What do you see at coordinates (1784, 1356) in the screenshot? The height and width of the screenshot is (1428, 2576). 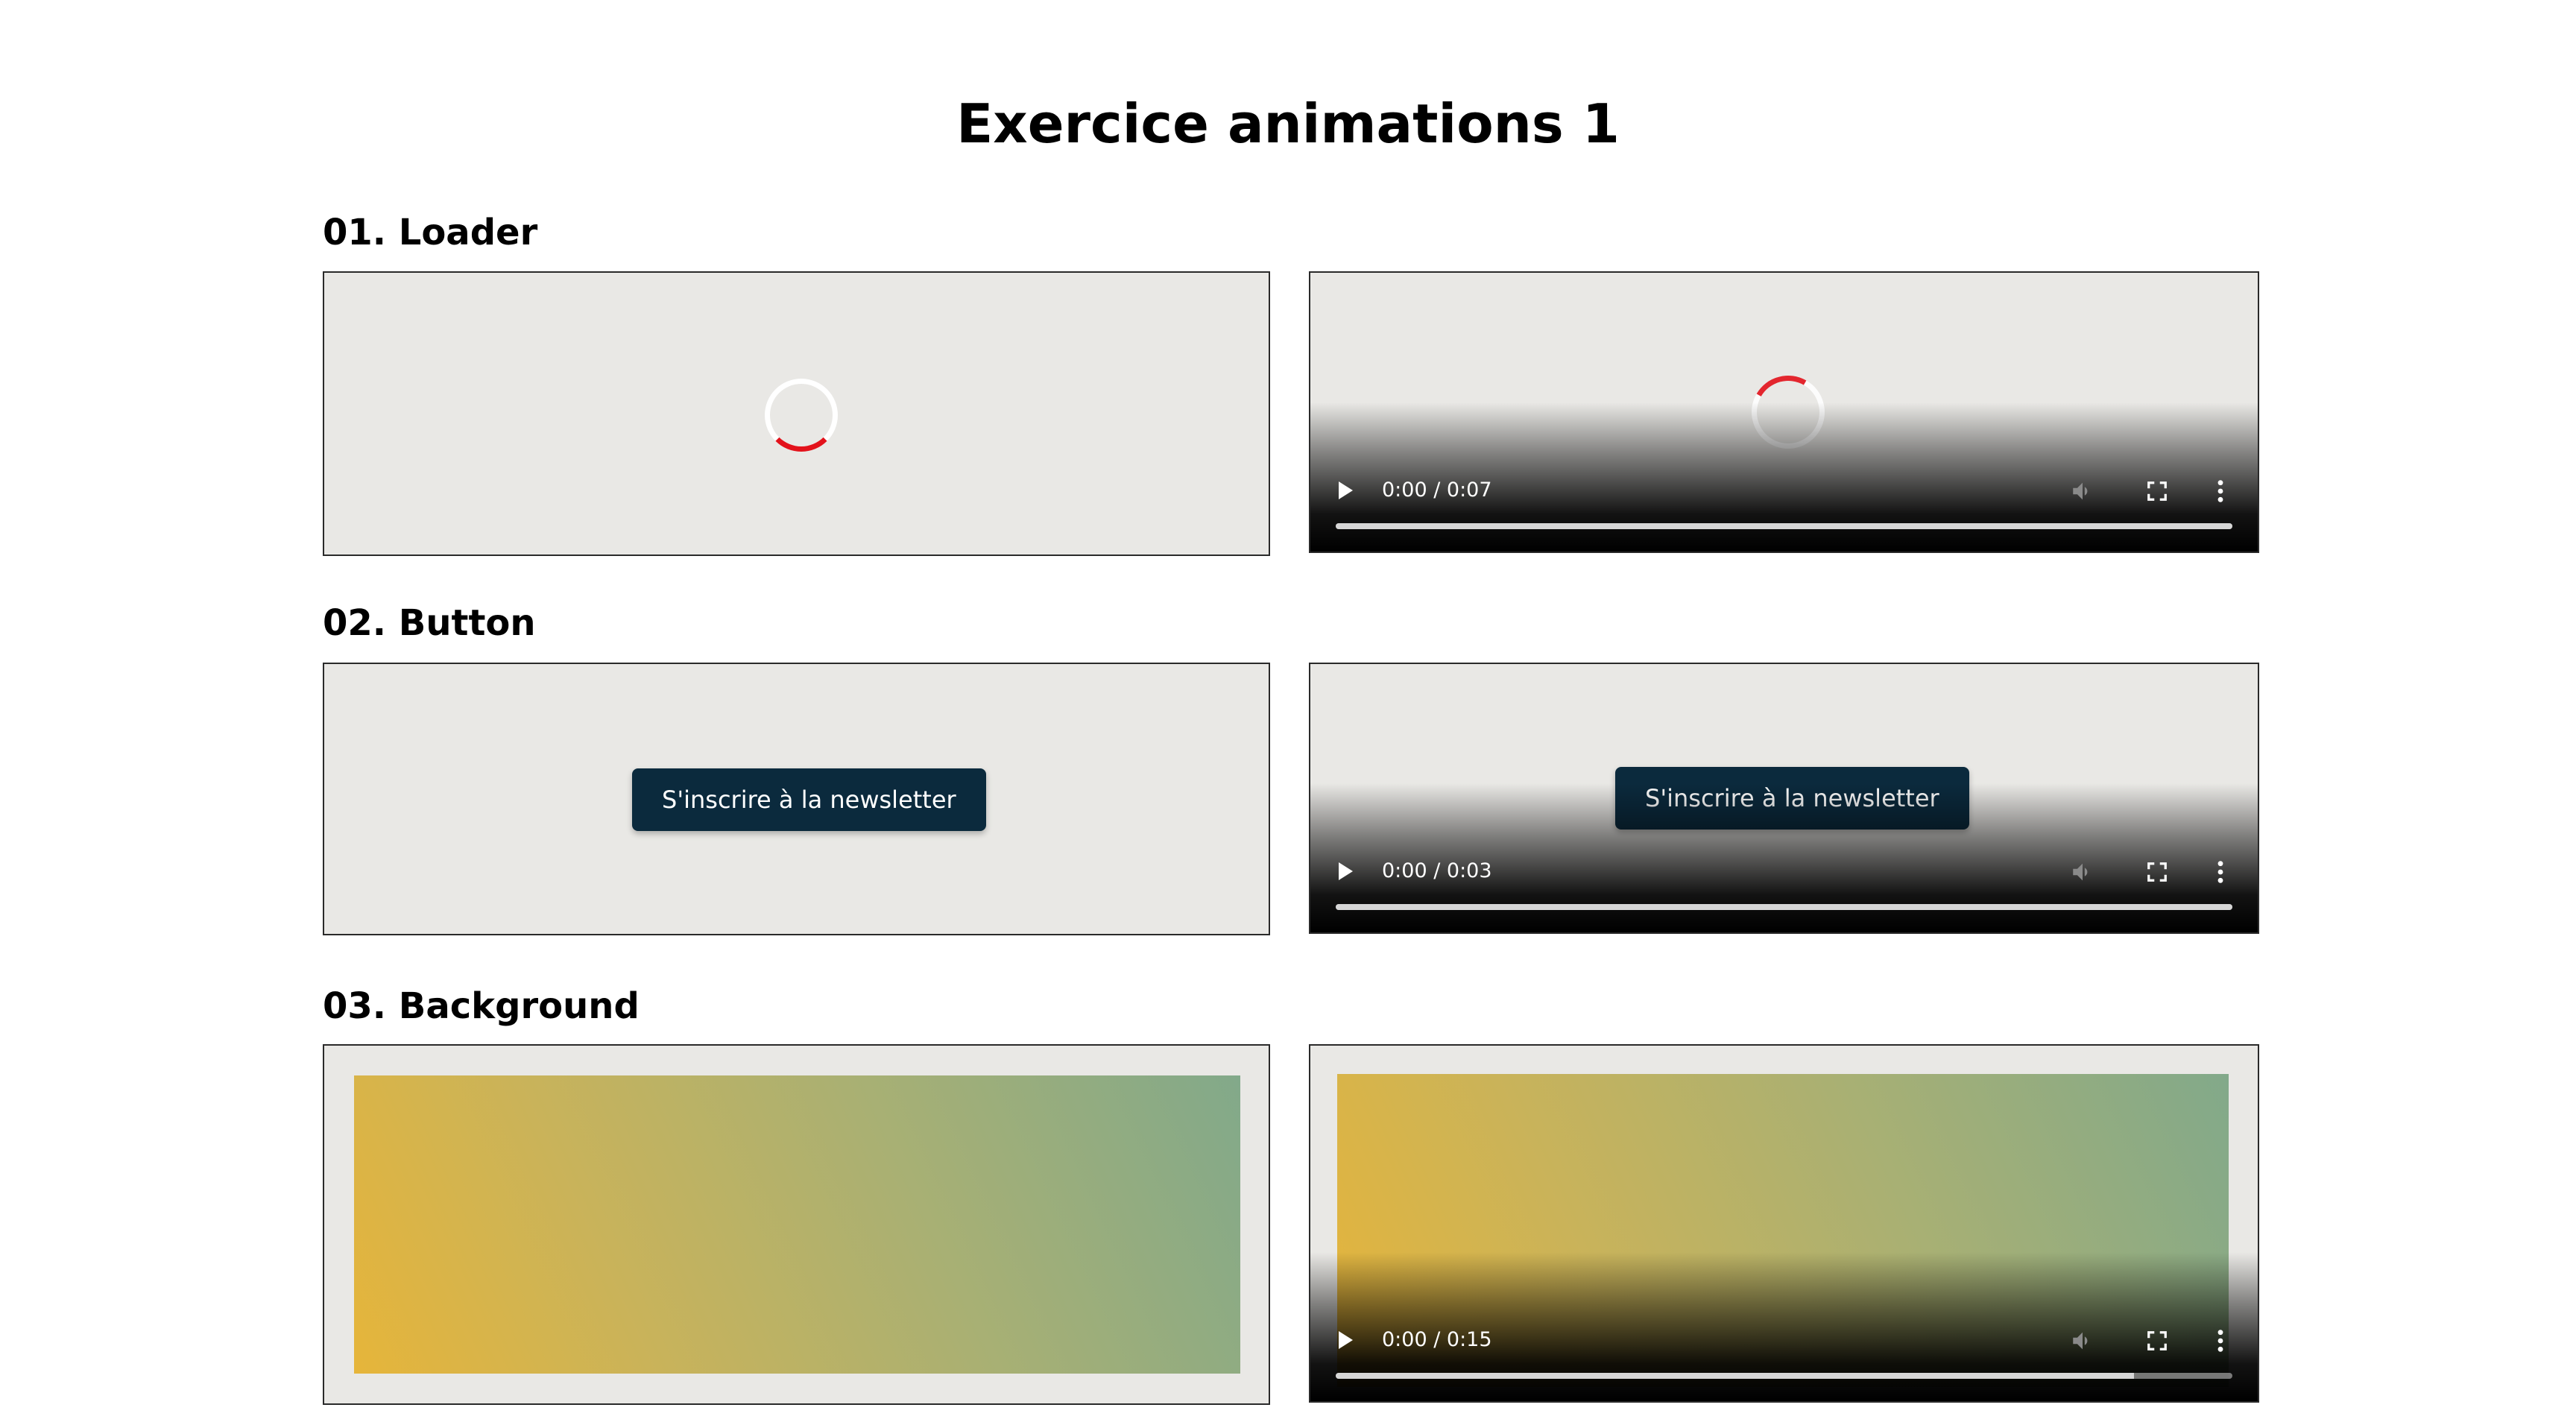 I see `video-controls: 0:00 / 0:15` at bounding box center [1784, 1356].